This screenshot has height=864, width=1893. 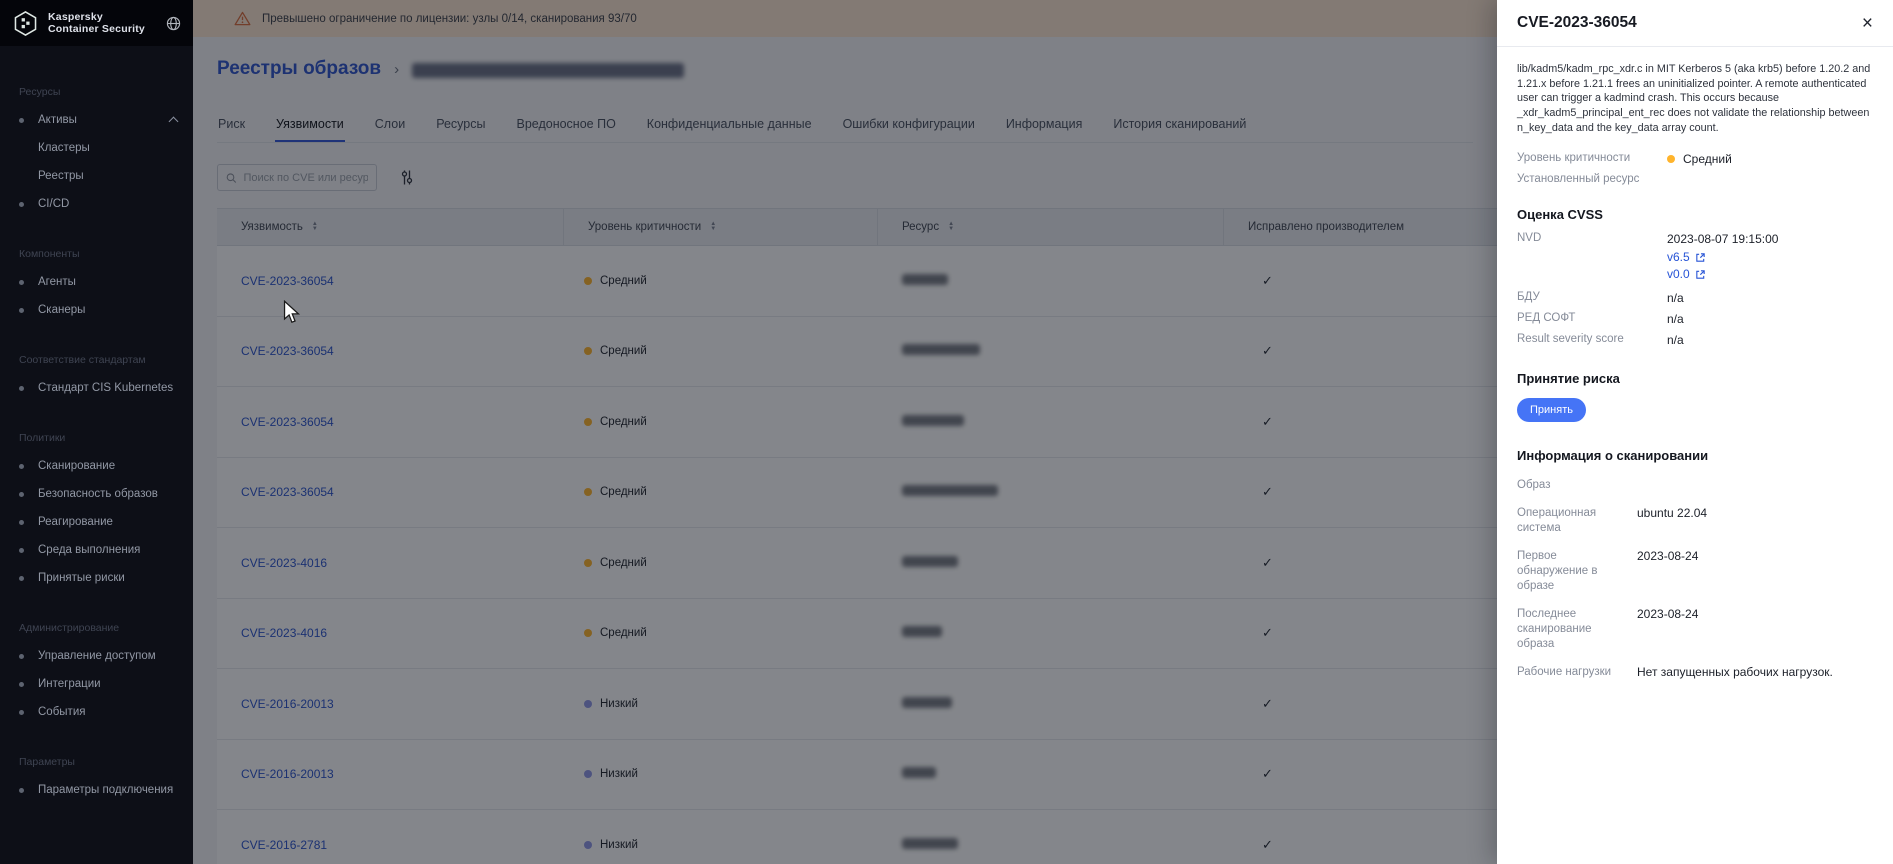 I want to click on sidebar-entry: Принятые риски, so click(x=96, y=578).